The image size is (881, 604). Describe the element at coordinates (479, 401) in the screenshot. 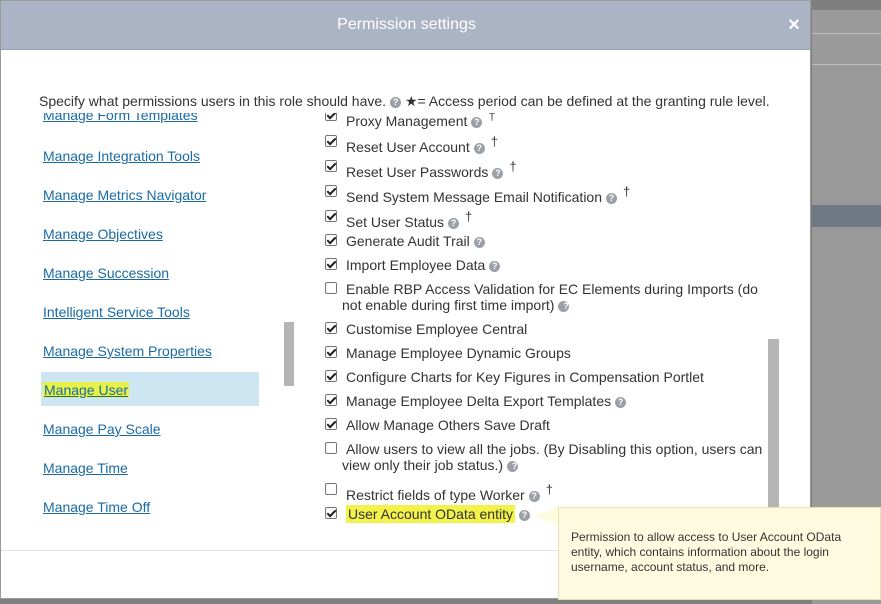

I see `permission-label: Manage Employee Delta Export Templates` at that location.